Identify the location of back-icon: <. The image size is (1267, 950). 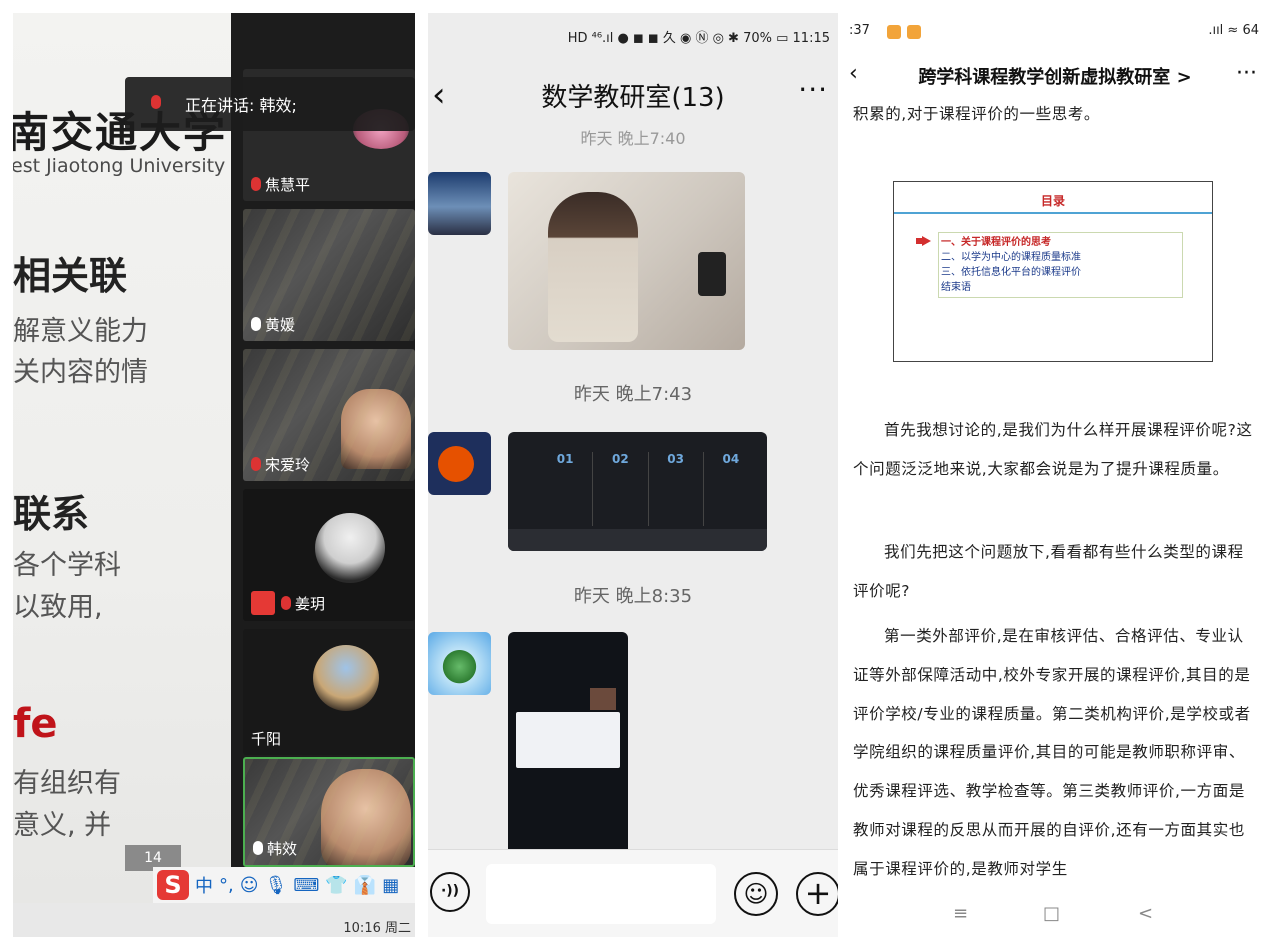
(1145, 913).